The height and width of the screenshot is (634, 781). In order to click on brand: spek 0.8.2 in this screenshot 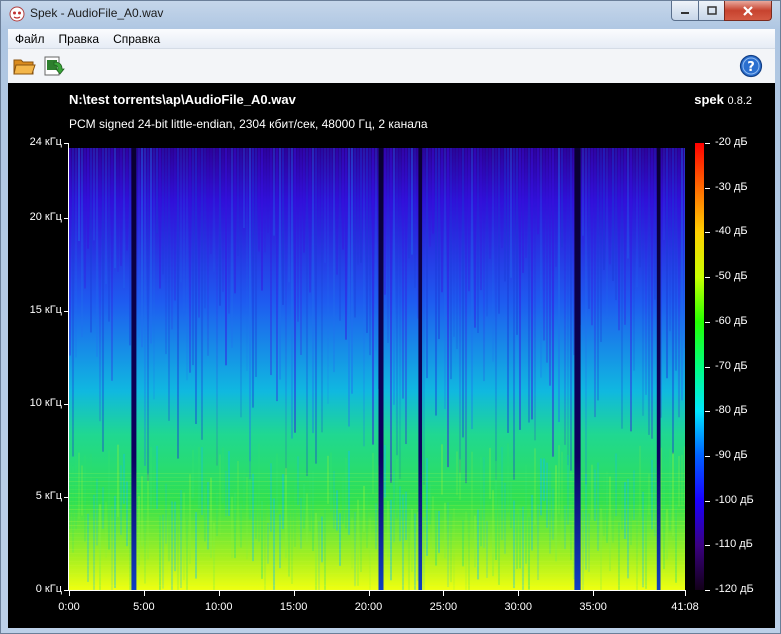, I will do `click(723, 99)`.